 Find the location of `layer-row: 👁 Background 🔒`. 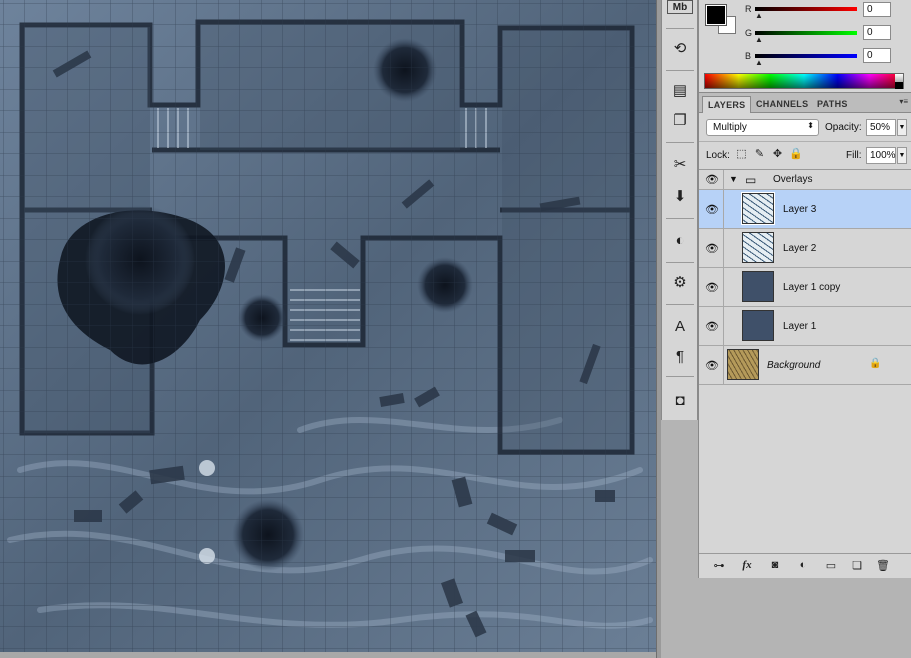

layer-row: 👁 Background 🔒 is located at coordinates (805, 365).